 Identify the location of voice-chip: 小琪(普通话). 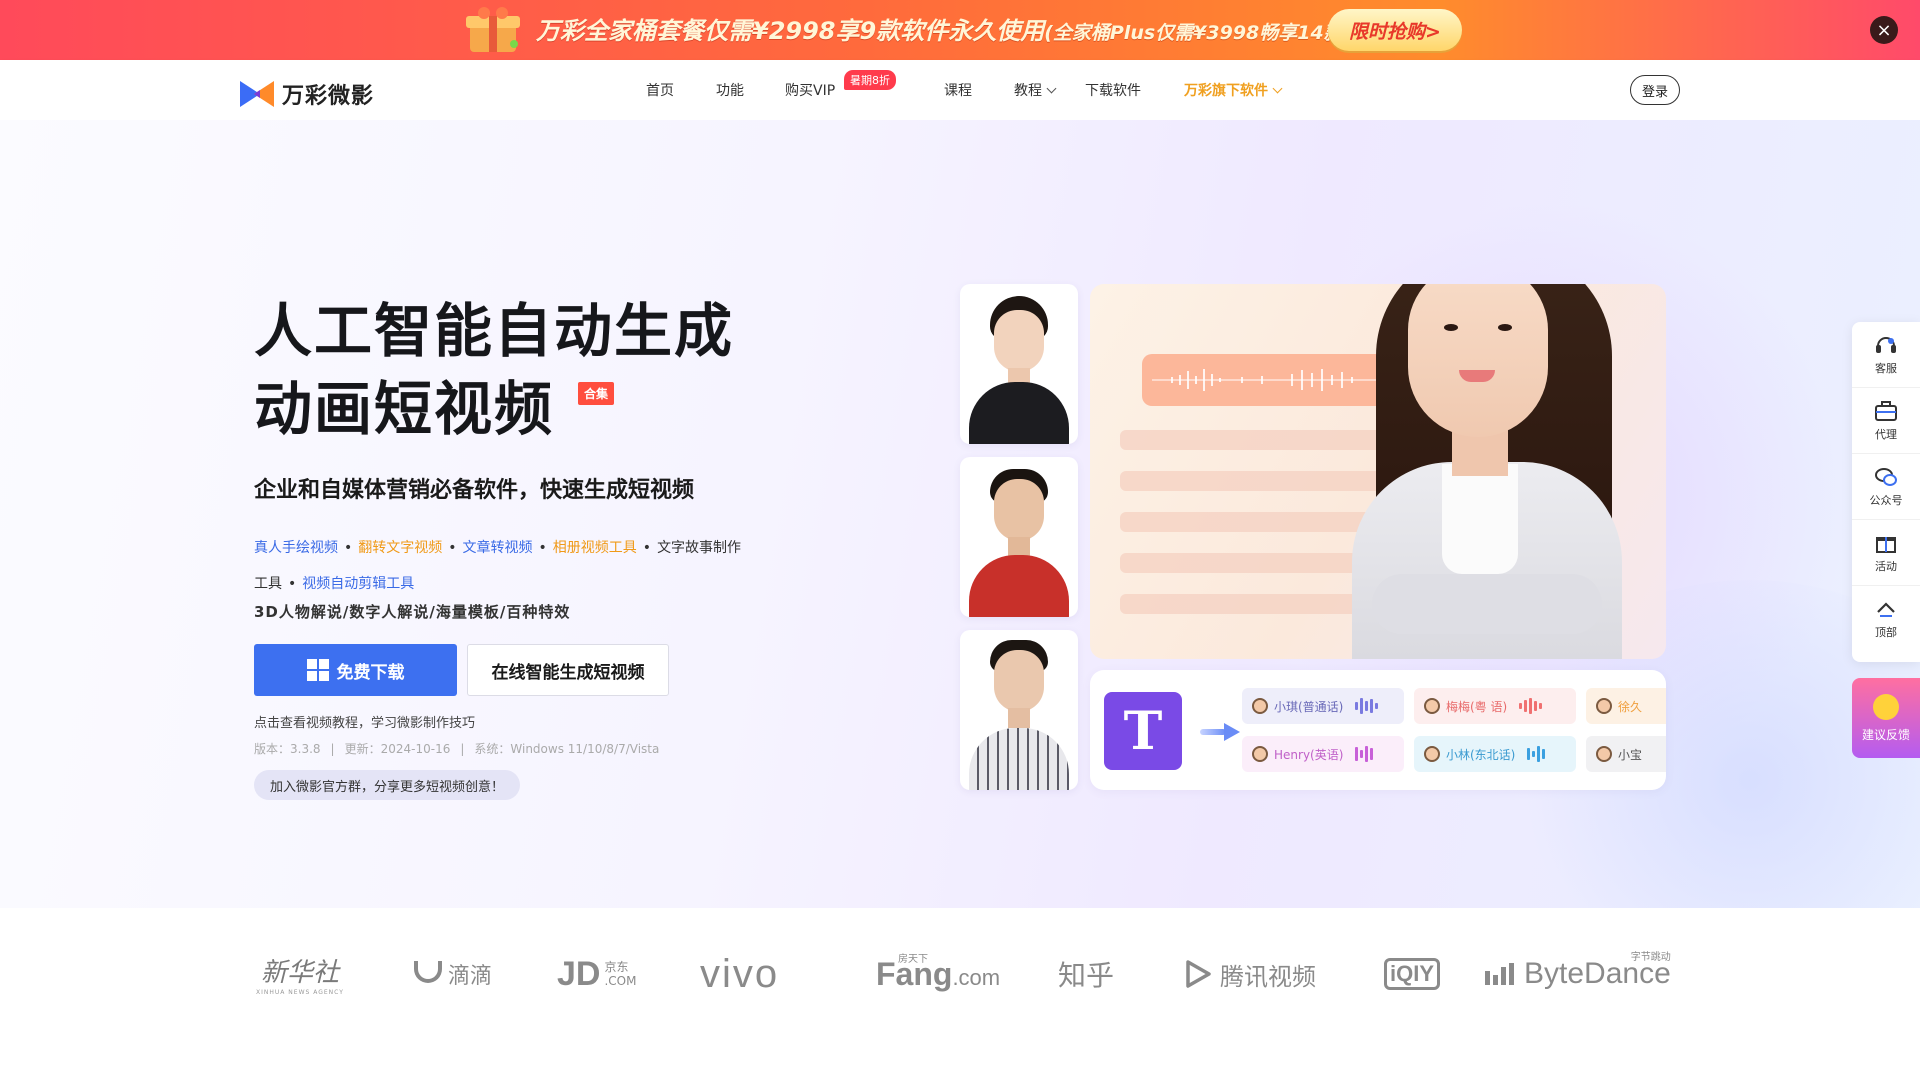
(1323, 706).